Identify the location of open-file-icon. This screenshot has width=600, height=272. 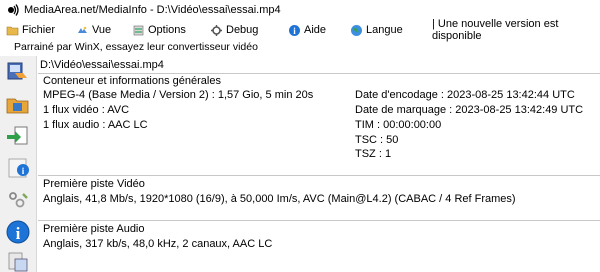
(17, 71).